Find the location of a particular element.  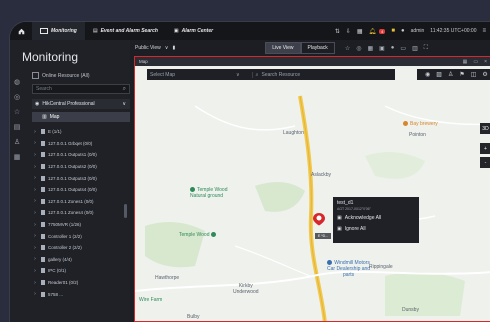

car-icon is located at coordinates (330, 263).